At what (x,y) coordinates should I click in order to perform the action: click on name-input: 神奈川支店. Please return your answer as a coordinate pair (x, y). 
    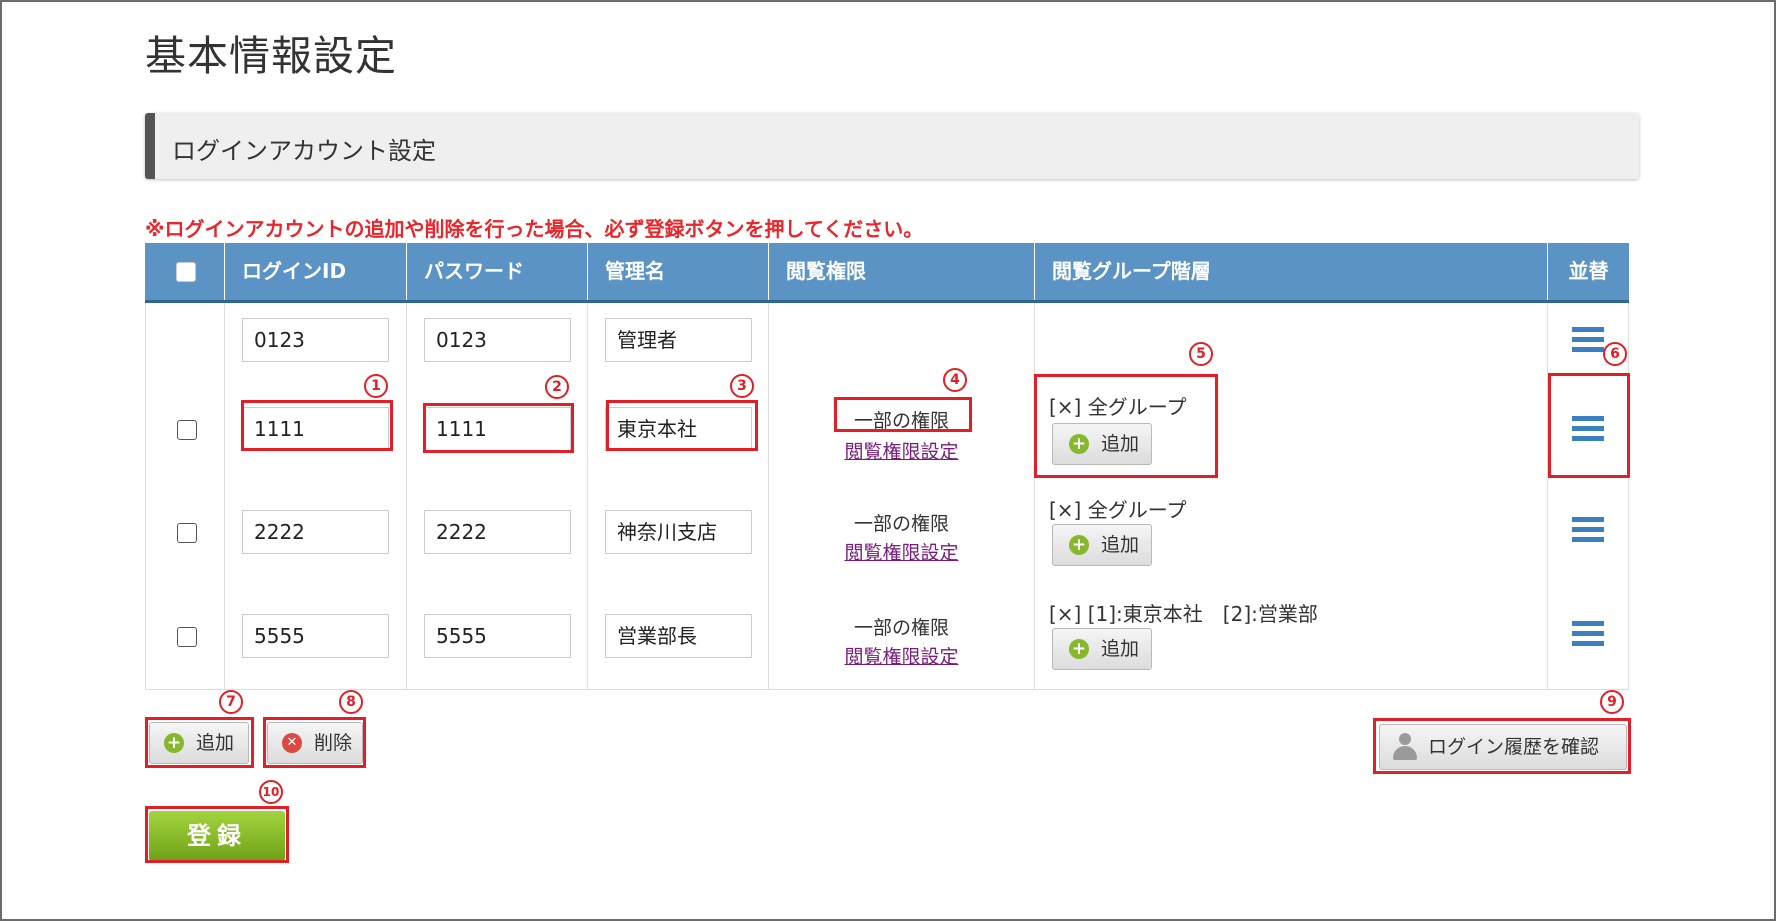
    Looking at the image, I should click on (678, 532).